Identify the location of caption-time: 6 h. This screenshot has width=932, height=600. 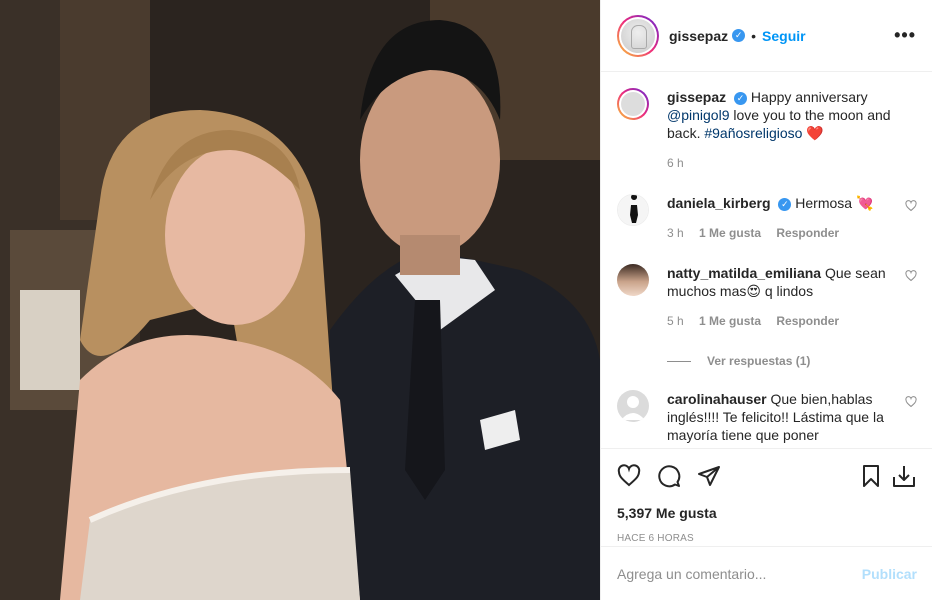
(675, 163).